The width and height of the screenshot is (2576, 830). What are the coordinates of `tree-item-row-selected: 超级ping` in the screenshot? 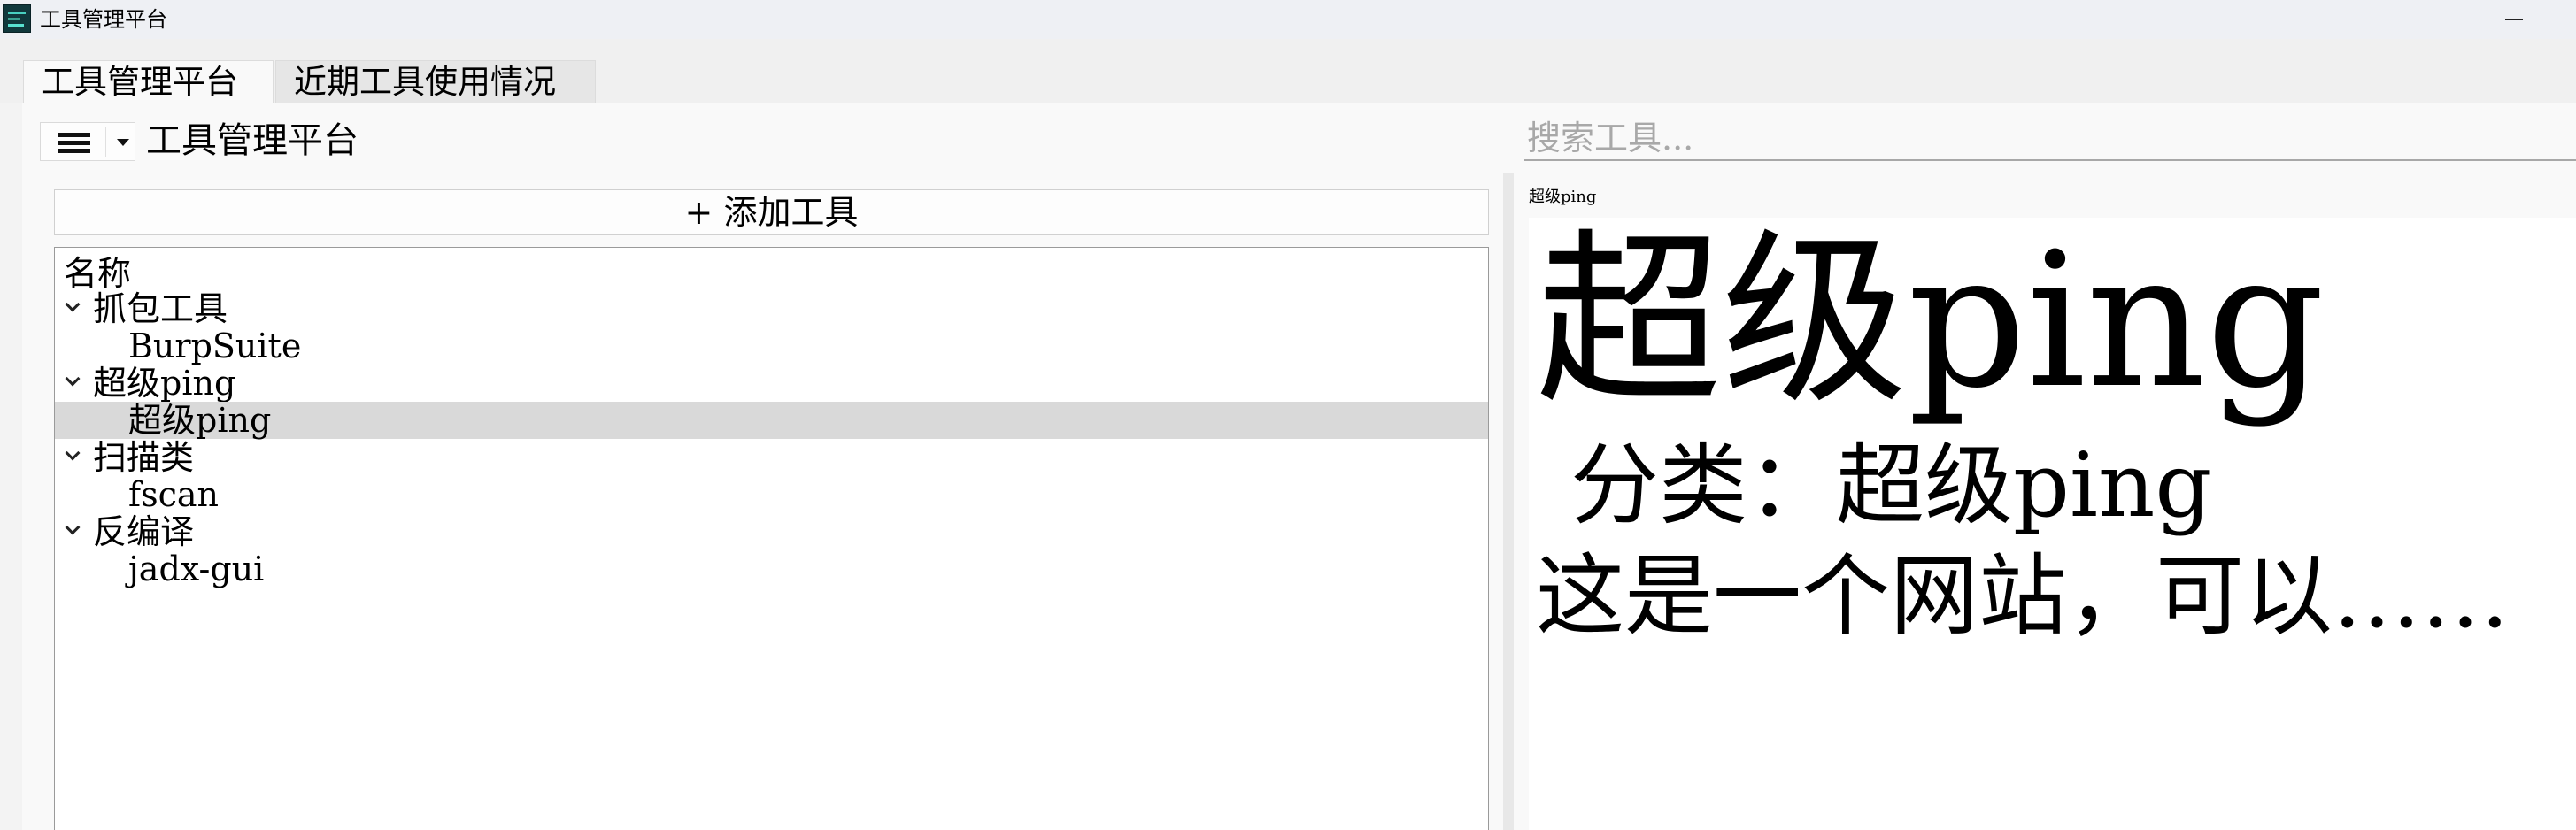 It's located at (771, 420).